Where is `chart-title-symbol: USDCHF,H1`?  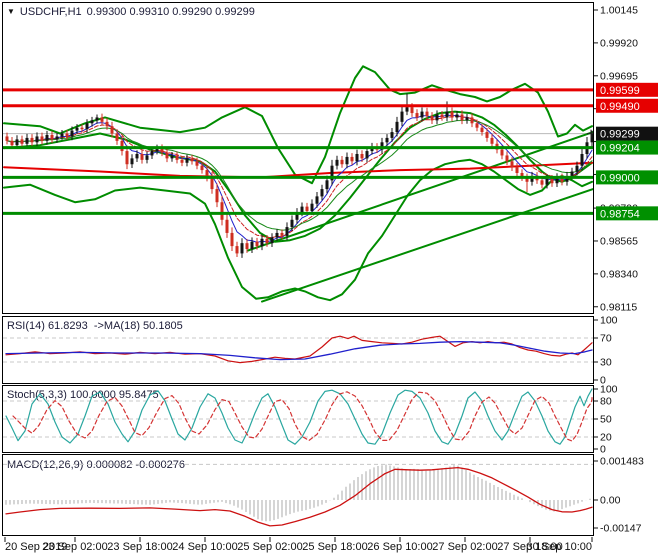
chart-title-symbol: USDCHF,H1 is located at coordinates (50, 12).